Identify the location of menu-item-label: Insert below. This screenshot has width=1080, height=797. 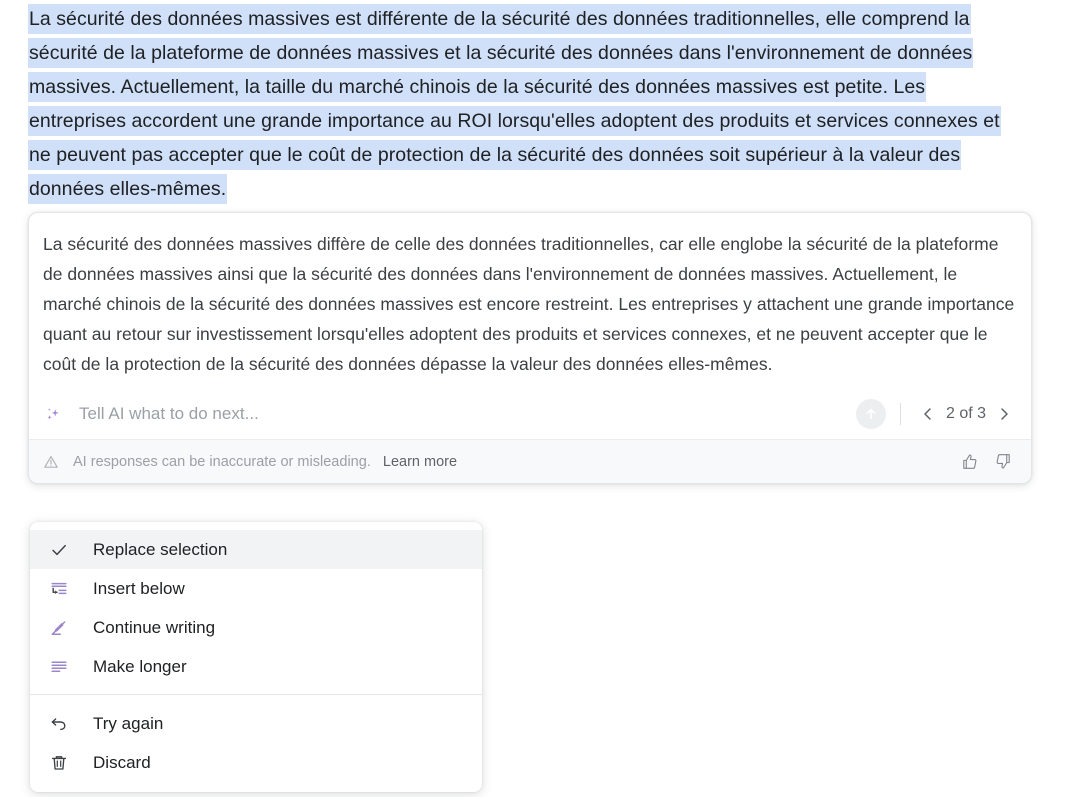
(139, 588).